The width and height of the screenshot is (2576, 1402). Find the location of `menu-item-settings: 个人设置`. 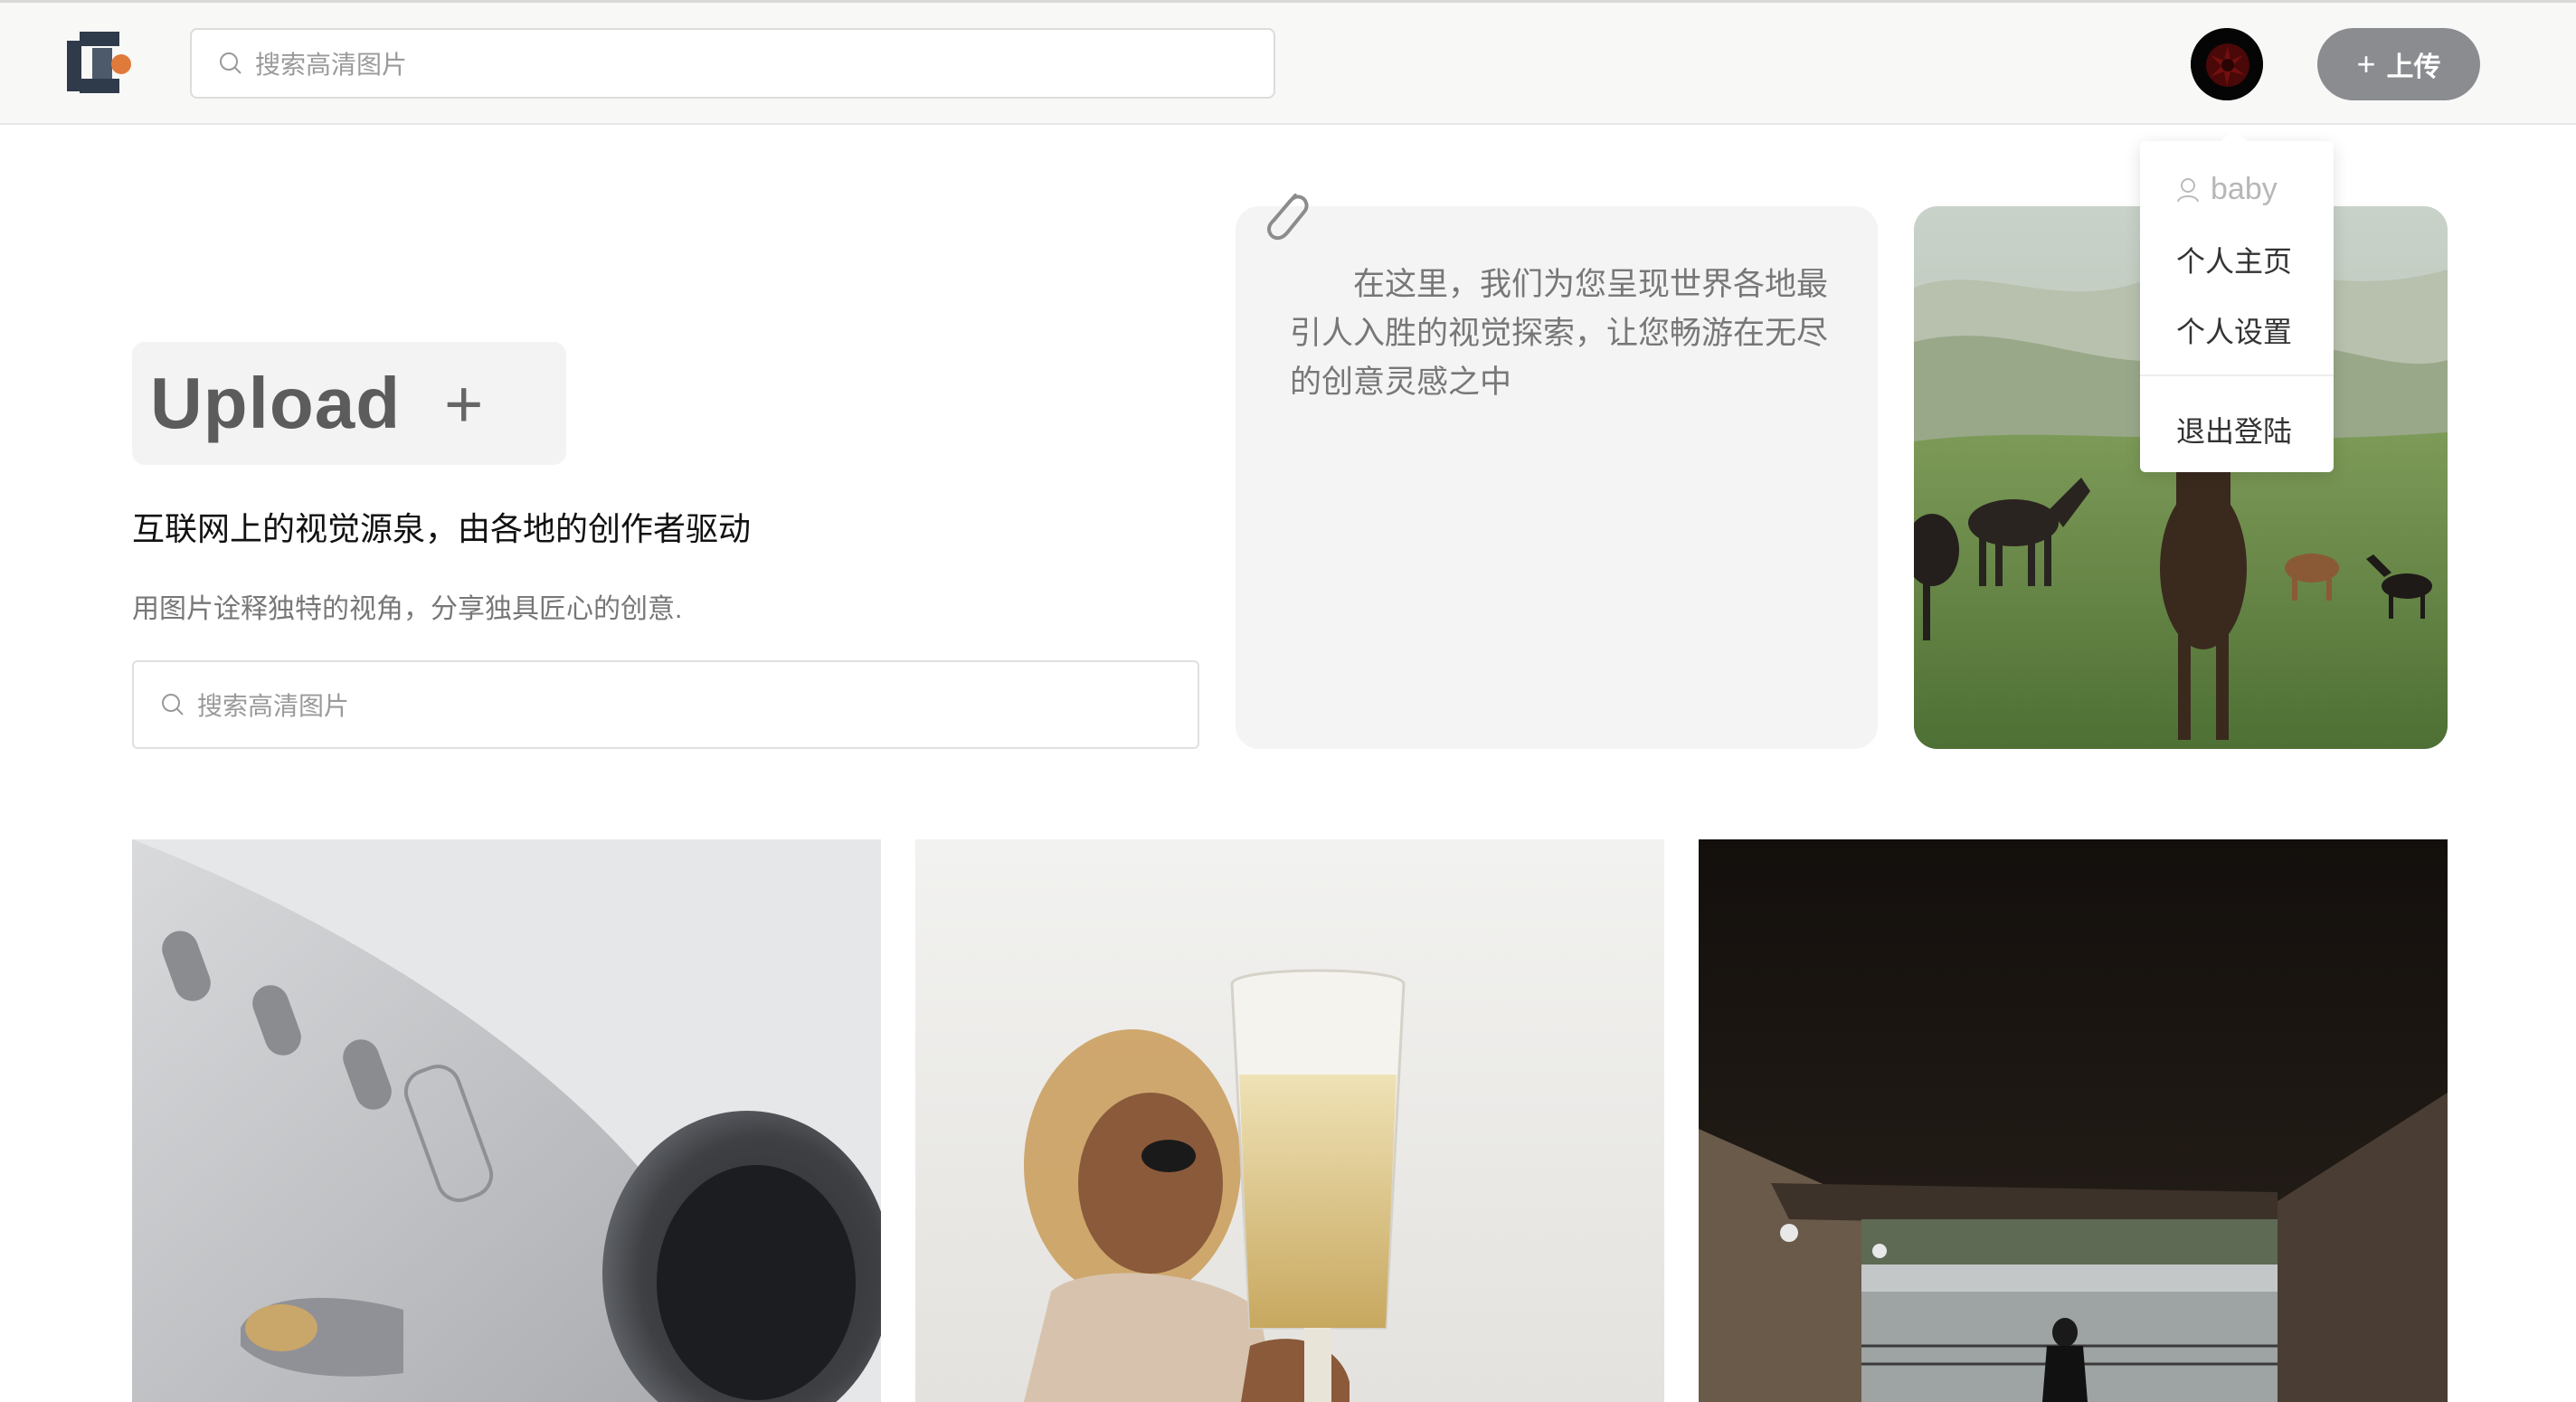

menu-item-settings: 个人设置 is located at coordinates (2234, 330).